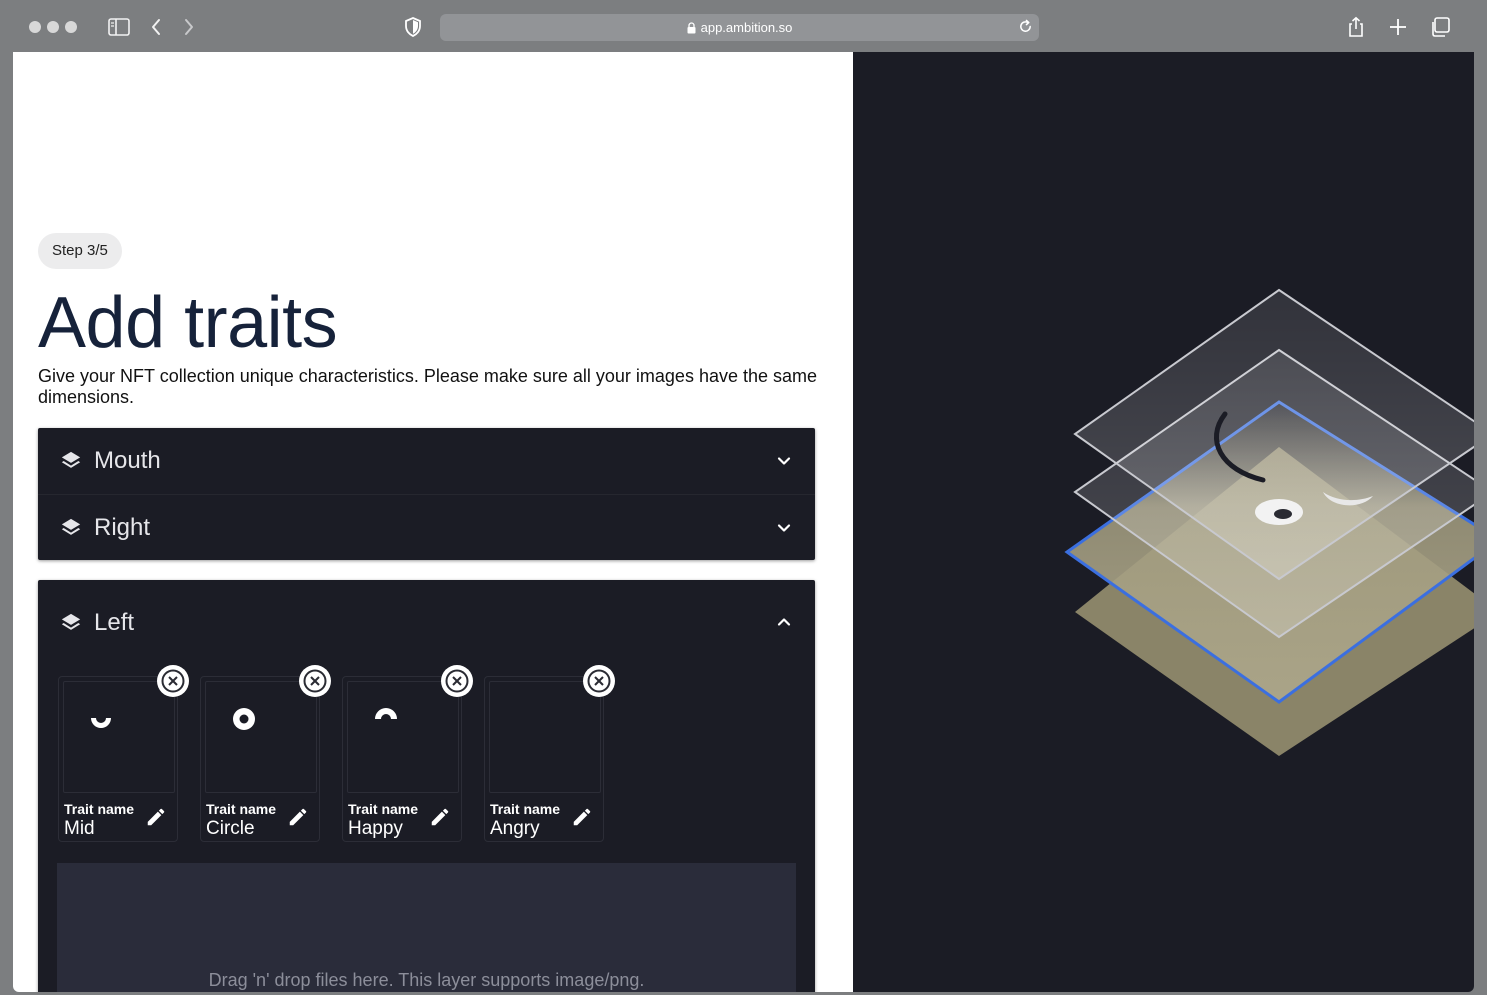  What do you see at coordinates (1025, 26) in the screenshot?
I see `reload-icon` at bounding box center [1025, 26].